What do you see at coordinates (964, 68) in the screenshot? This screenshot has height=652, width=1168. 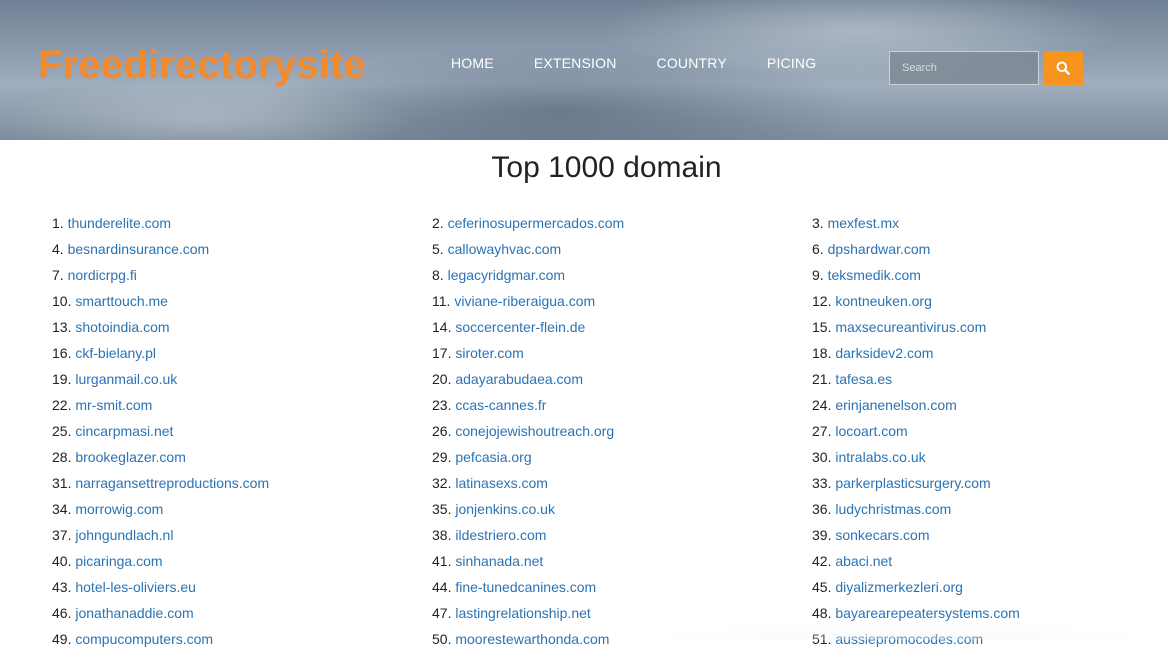 I see `search-input` at bounding box center [964, 68].